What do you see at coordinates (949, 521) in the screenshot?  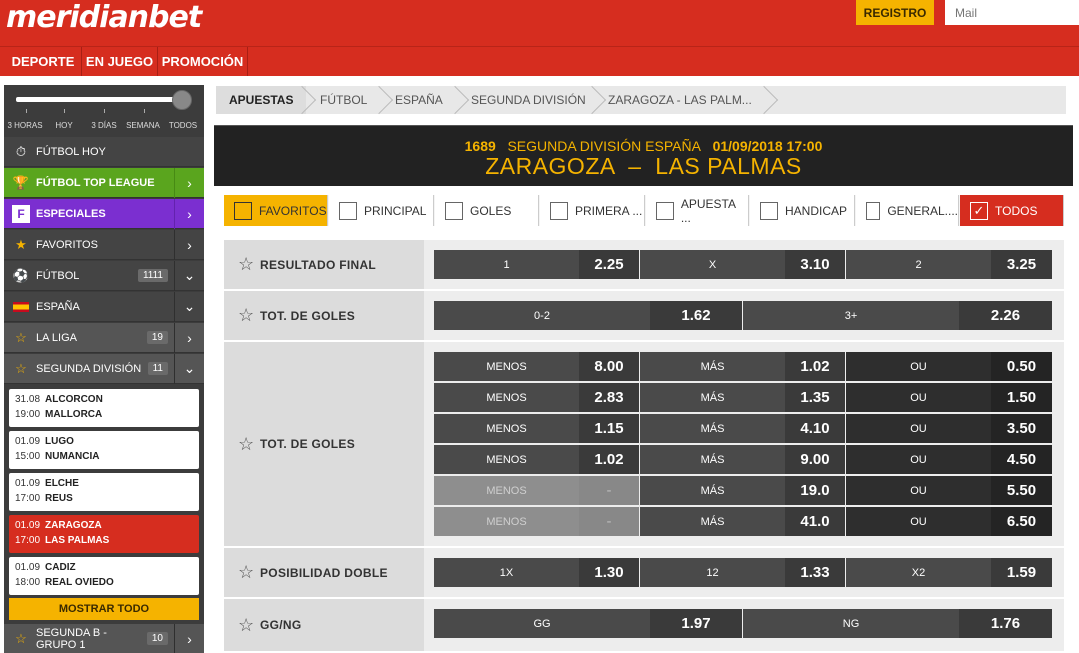 I see `odds-button: OU 6.50` at bounding box center [949, 521].